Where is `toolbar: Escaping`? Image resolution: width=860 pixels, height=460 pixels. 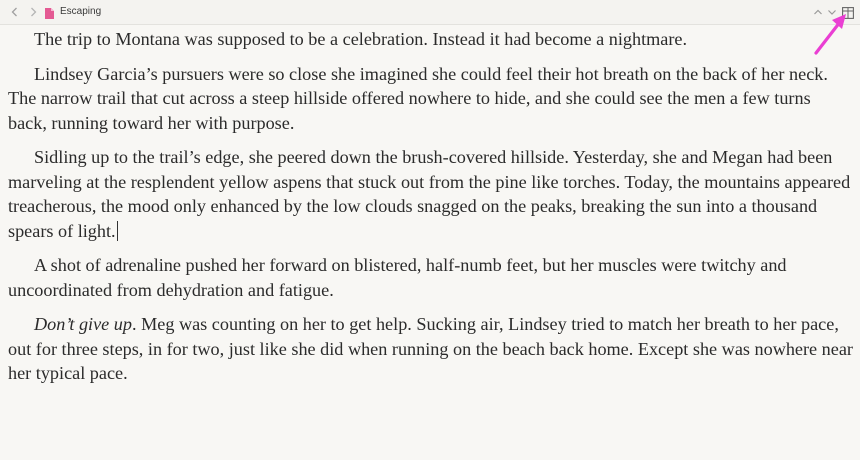
toolbar: Escaping is located at coordinates (430, 12).